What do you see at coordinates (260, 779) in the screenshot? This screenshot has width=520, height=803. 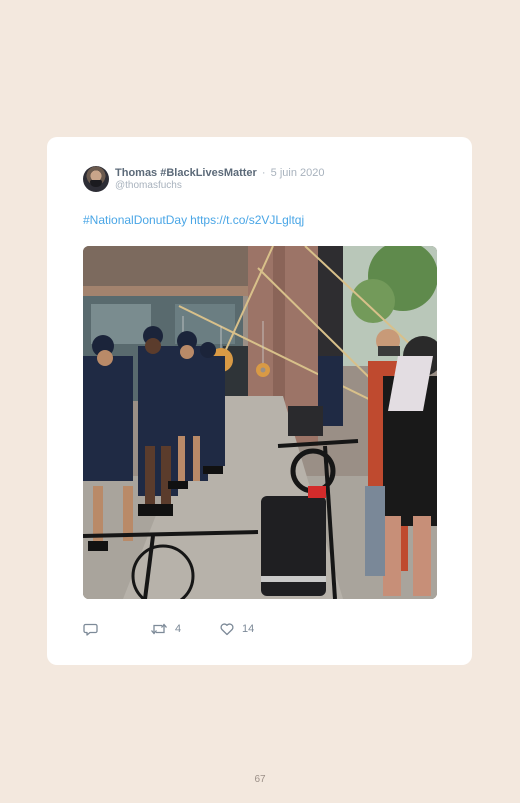 I see `page-number: 67` at bounding box center [260, 779].